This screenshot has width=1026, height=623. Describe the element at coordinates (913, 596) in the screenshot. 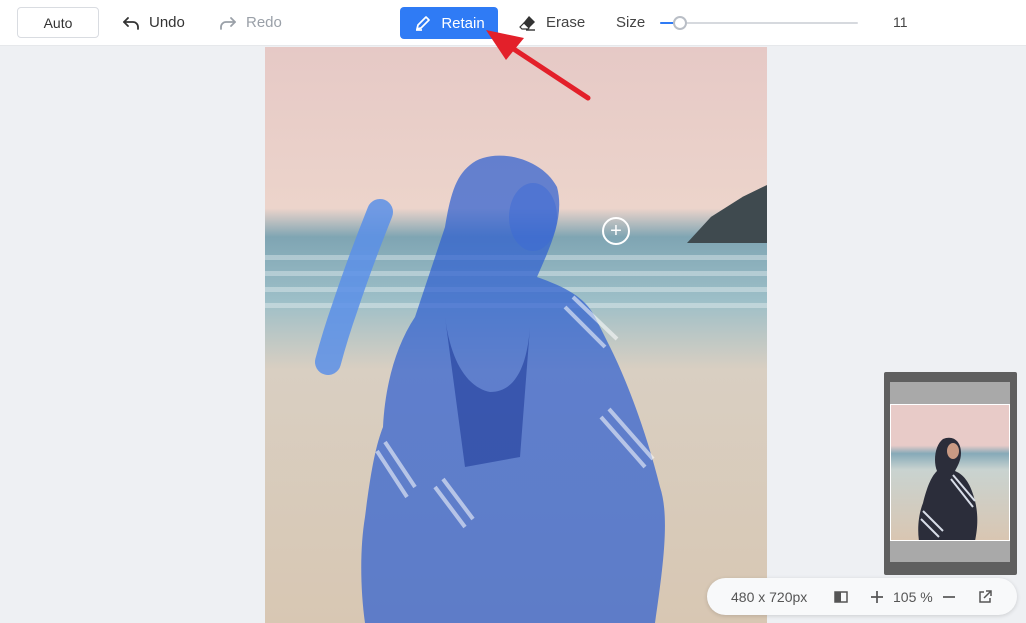

I see `zoom-level: 105 %` at that location.